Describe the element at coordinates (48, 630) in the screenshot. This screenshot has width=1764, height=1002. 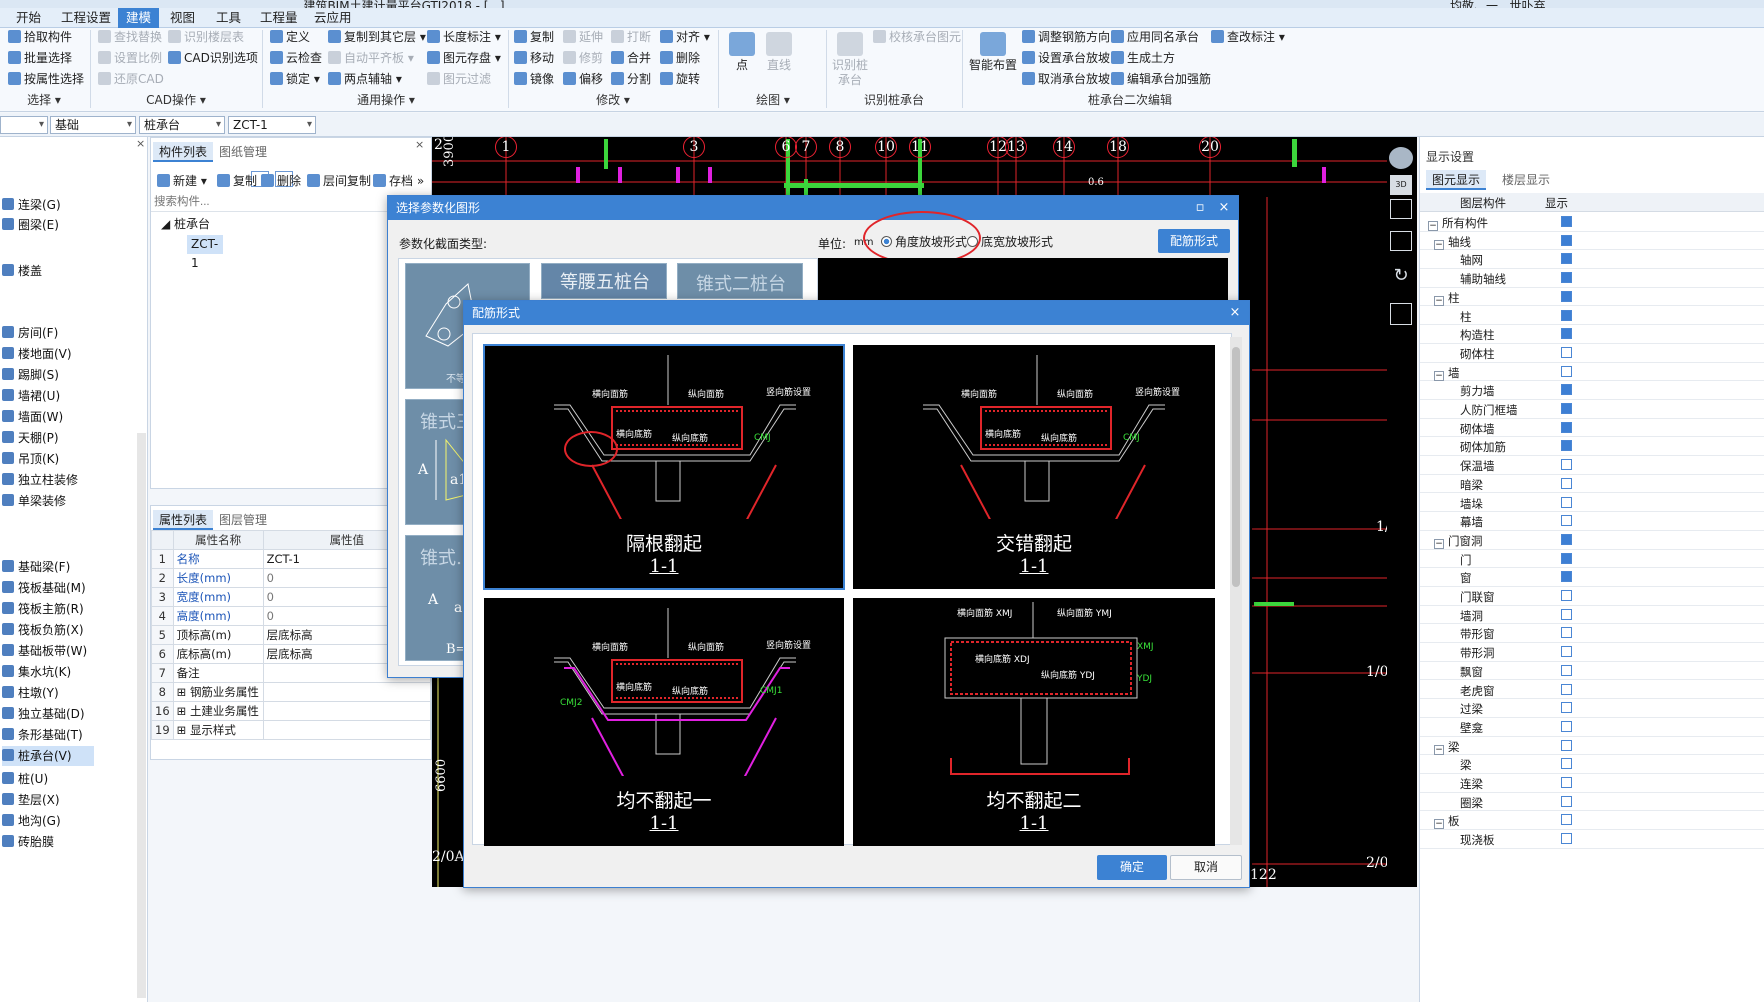
I see `nav-item: 筏板负筋(X)` at that location.